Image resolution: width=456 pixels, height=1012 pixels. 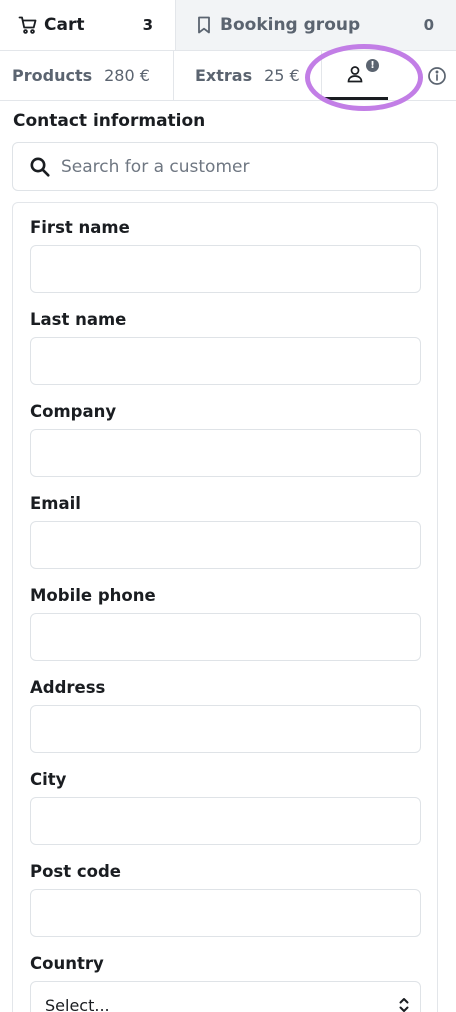 What do you see at coordinates (52, 75) in the screenshot?
I see `tab-products-label: Products` at bounding box center [52, 75].